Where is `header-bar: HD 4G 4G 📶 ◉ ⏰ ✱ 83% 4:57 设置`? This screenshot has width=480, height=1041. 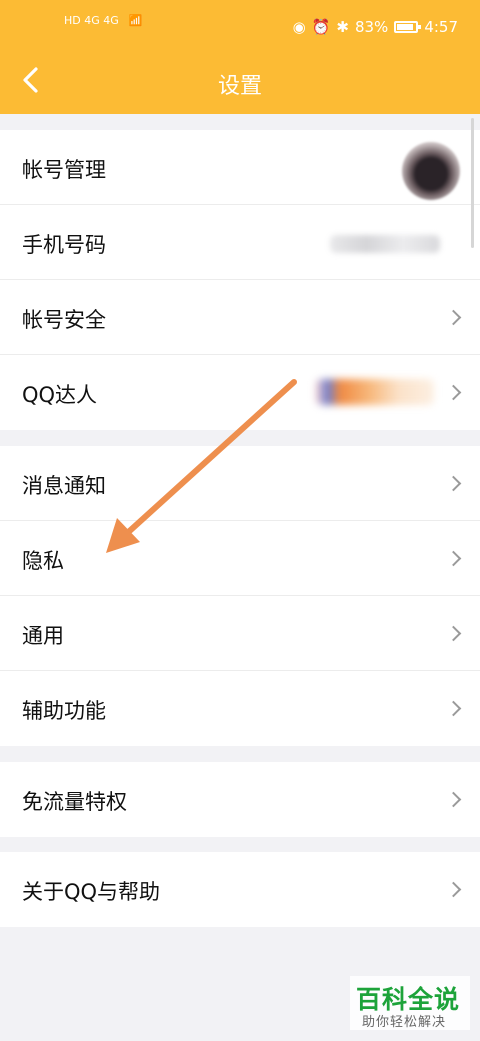 header-bar: HD 4G 4G 📶 ◉ ⏰ ✱ 83% 4:57 设置 is located at coordinates (240, 57).